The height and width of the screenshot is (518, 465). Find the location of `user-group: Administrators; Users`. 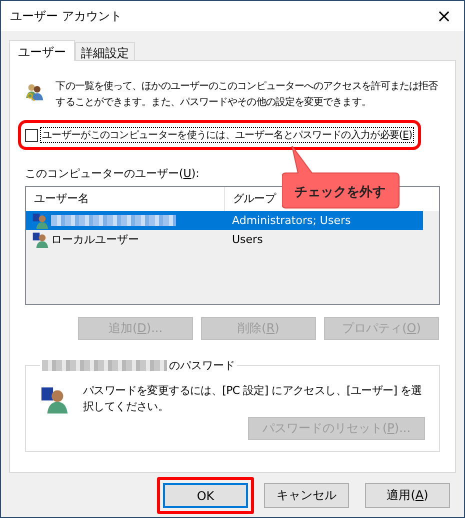

user-group: Administrators; Users is located at coordinates (288, 220).